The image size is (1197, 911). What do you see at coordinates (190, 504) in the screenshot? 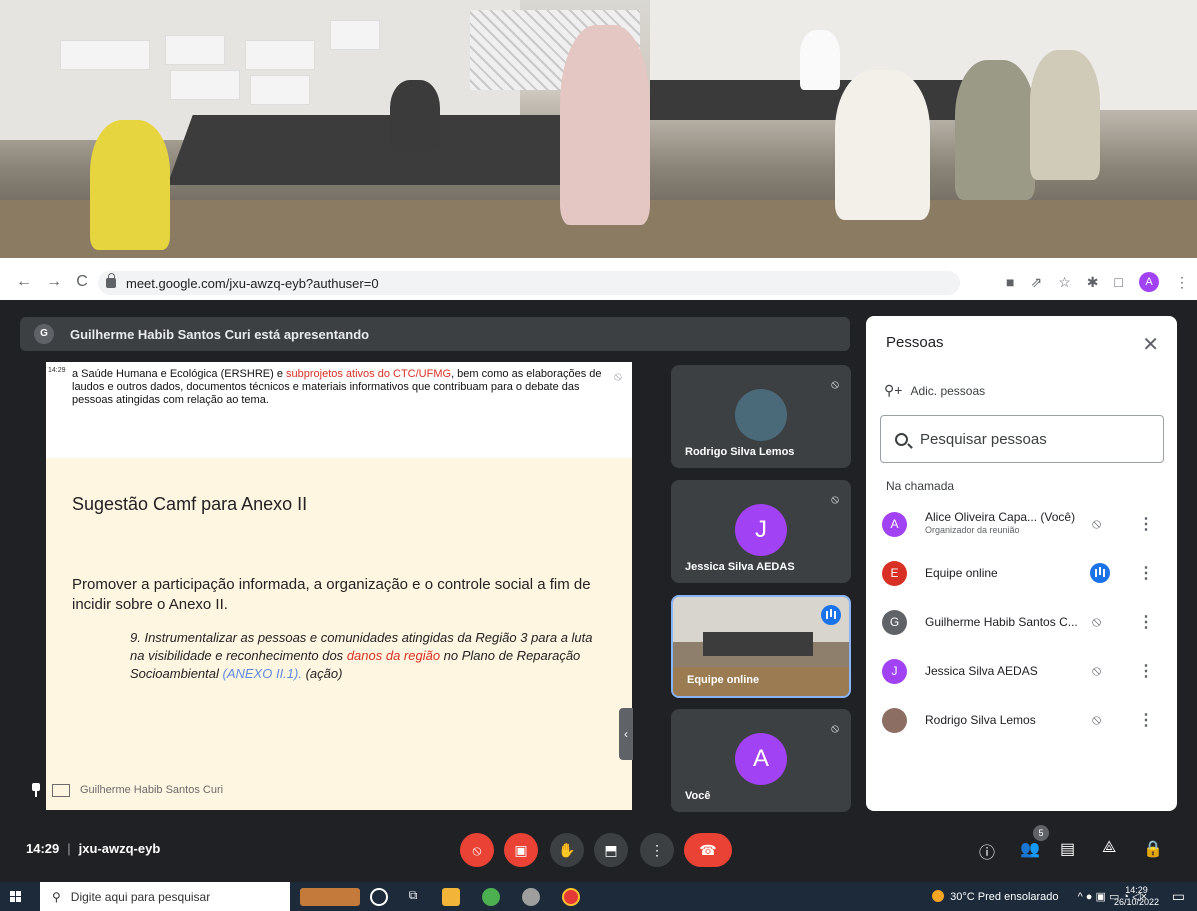
I see `slide-title: Sugestão Camf para Anexo II` at bounding box center [190, 504].